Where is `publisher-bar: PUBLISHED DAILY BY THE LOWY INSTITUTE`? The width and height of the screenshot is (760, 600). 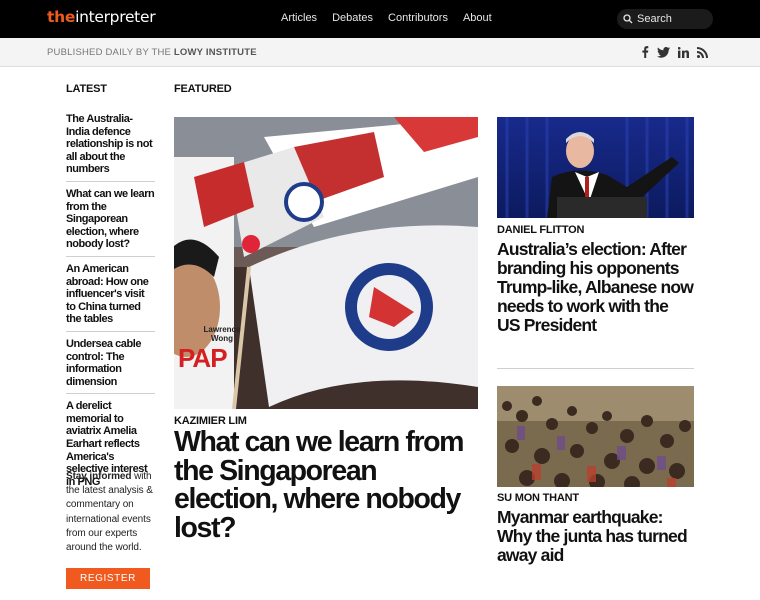
publisher-bar: PUBLISHED DAILY BY THE LOWY INSTITUTE is located at coordinates (380, 52).